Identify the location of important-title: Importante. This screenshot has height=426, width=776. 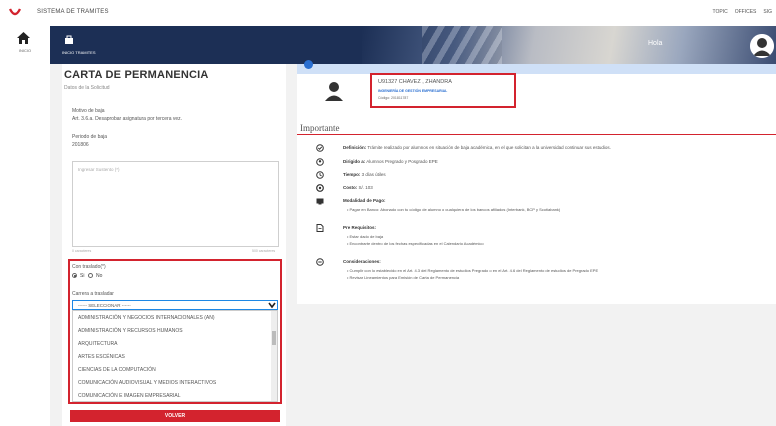
(320, 128).